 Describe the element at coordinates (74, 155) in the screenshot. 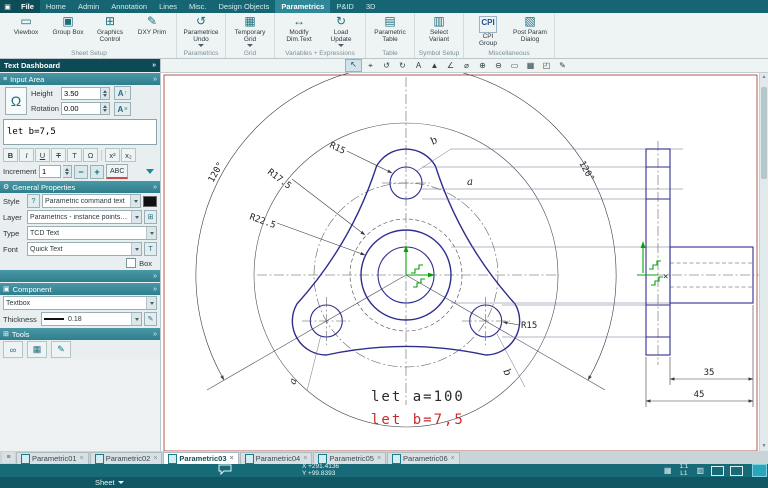

I see `vertical-text-button: T` at that location.